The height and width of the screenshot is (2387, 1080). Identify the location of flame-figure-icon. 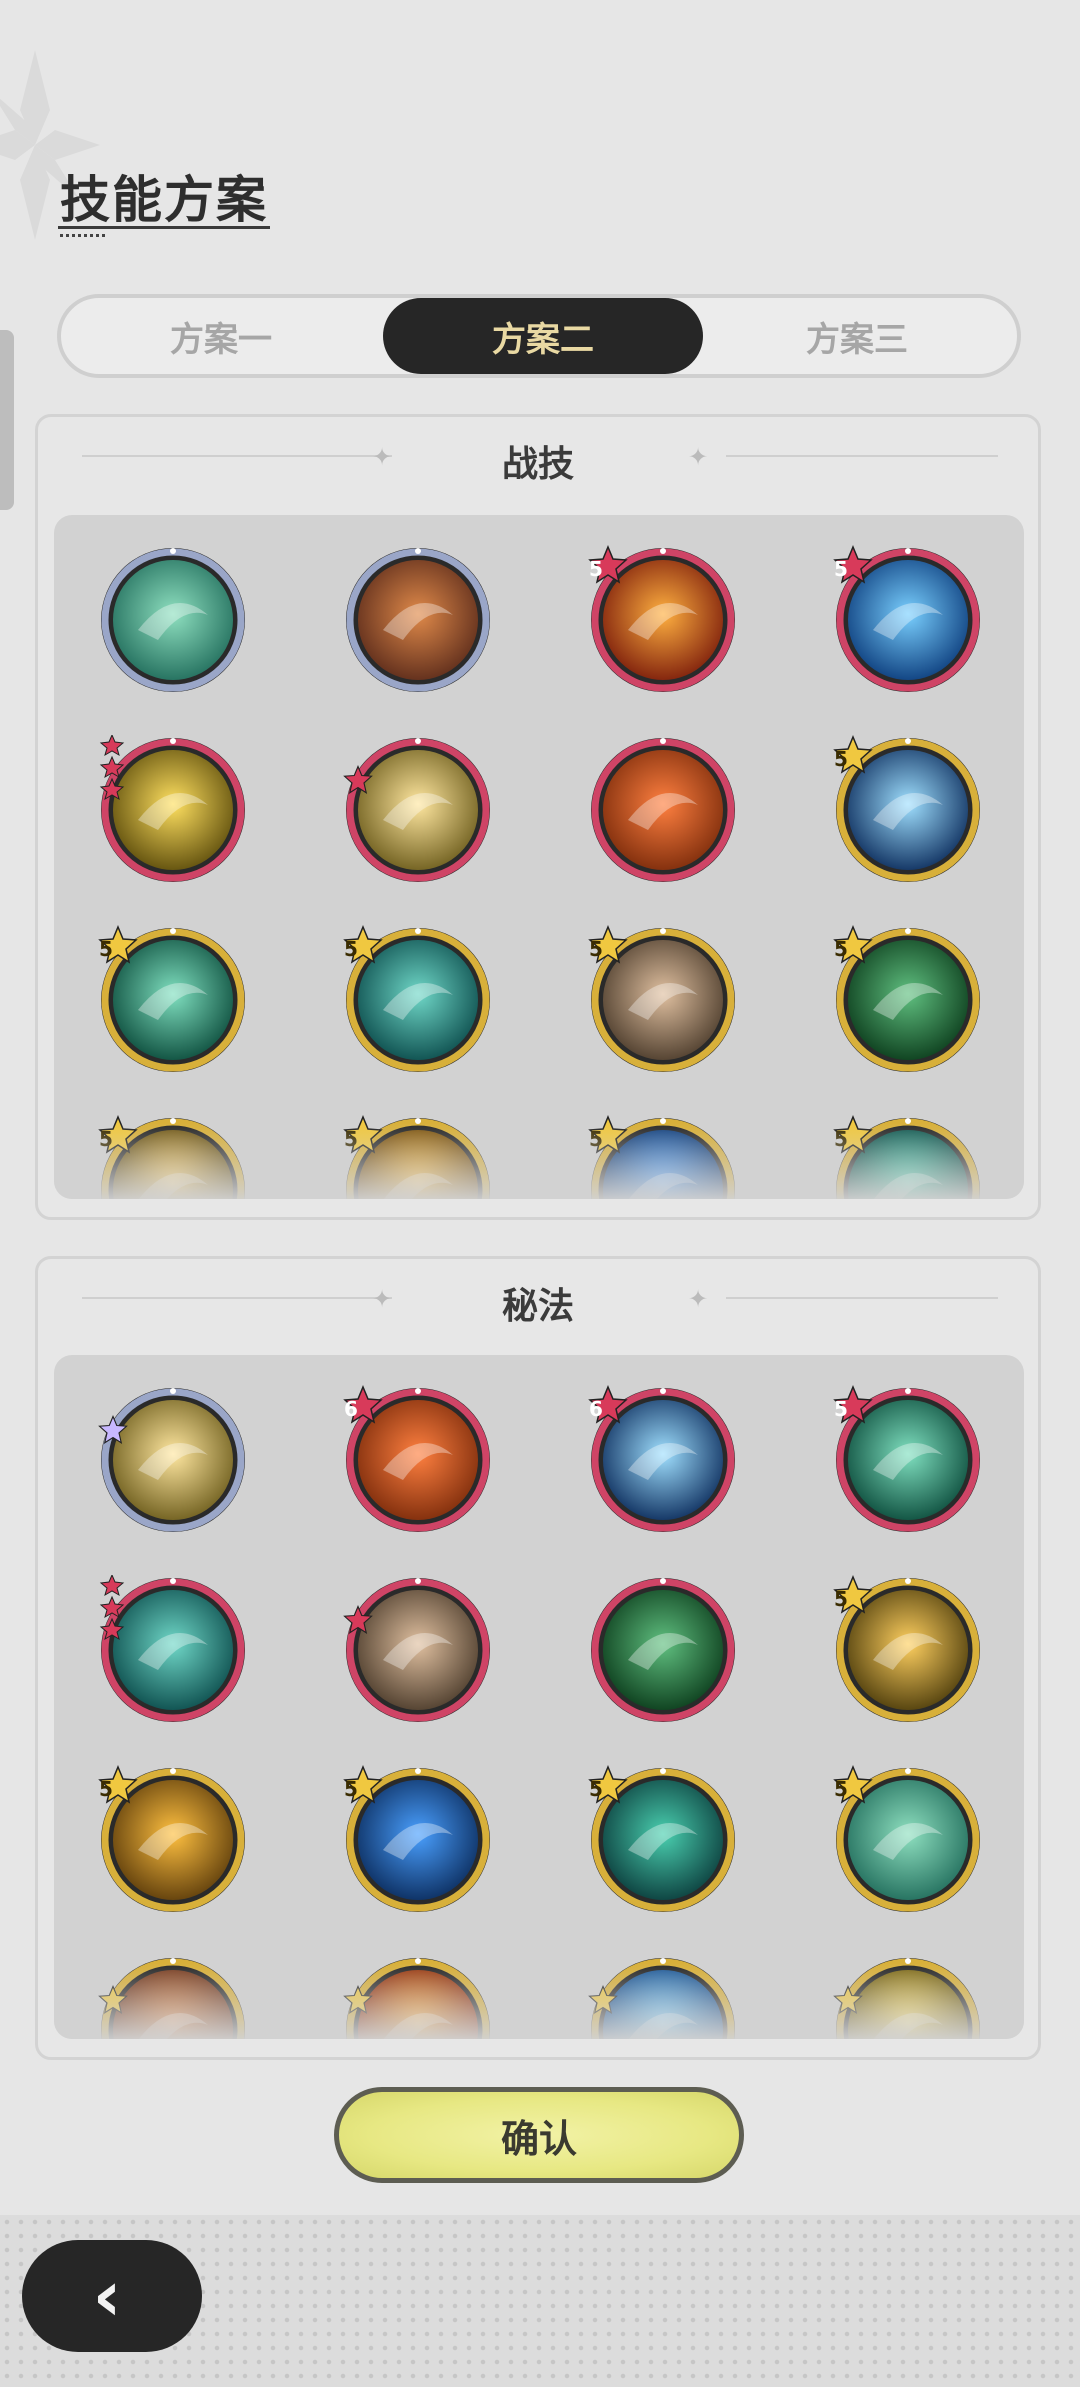
(663, 1650).